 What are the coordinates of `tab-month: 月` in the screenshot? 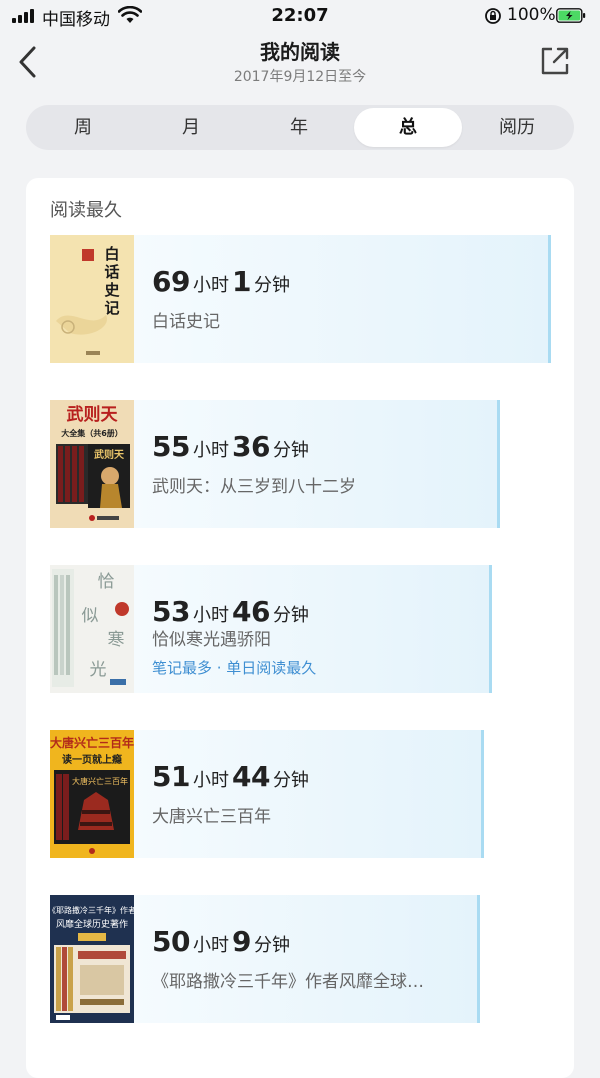 It's located at (191, 127).